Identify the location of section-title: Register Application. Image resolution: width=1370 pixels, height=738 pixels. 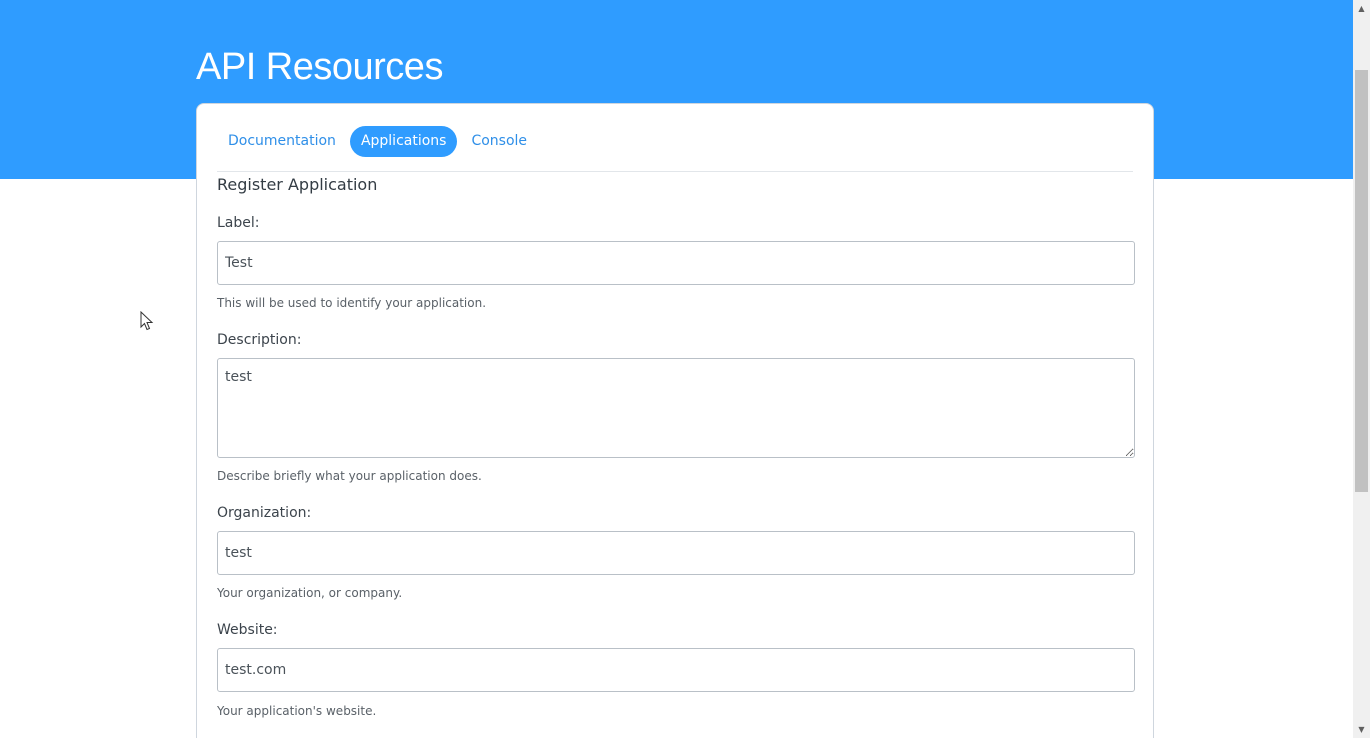
(297, 184).